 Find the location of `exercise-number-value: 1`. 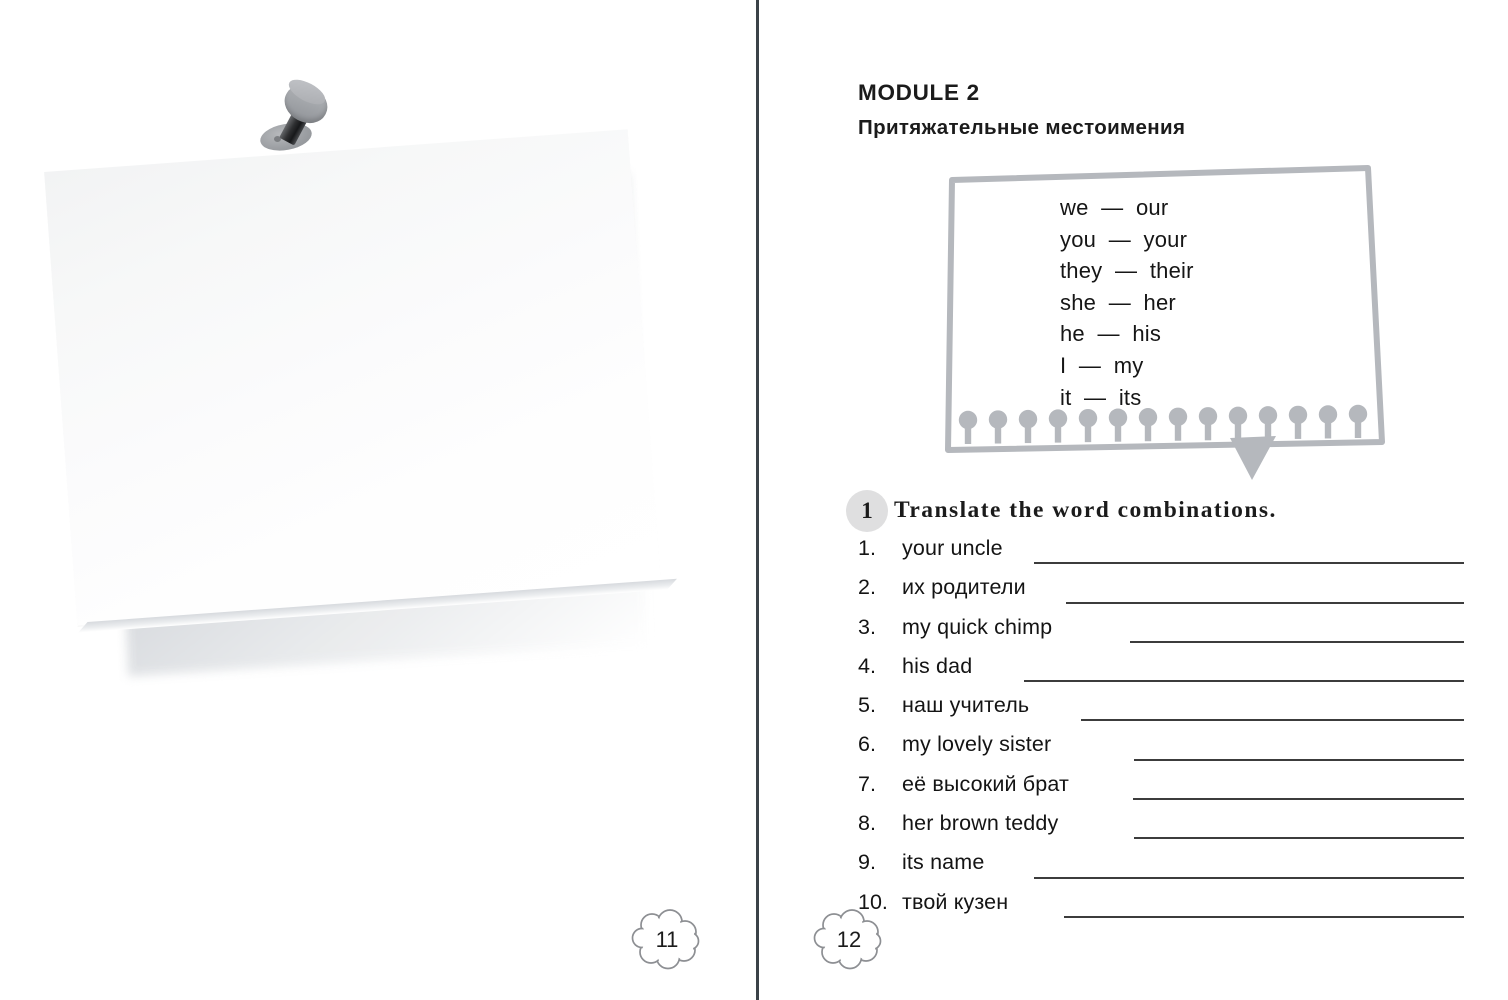

exercise-number-value: 1 is located at coordinates (867, 510).